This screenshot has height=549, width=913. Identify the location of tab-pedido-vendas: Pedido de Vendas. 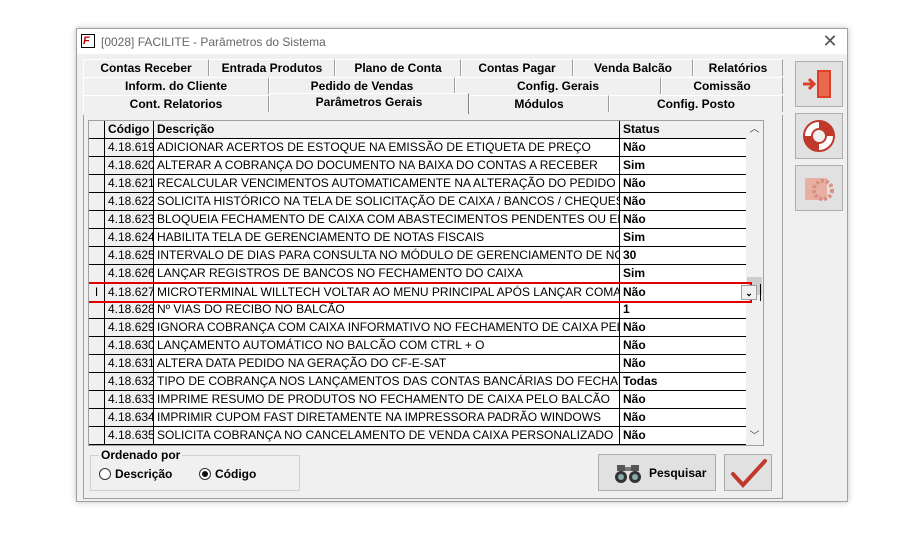
(362, 85).